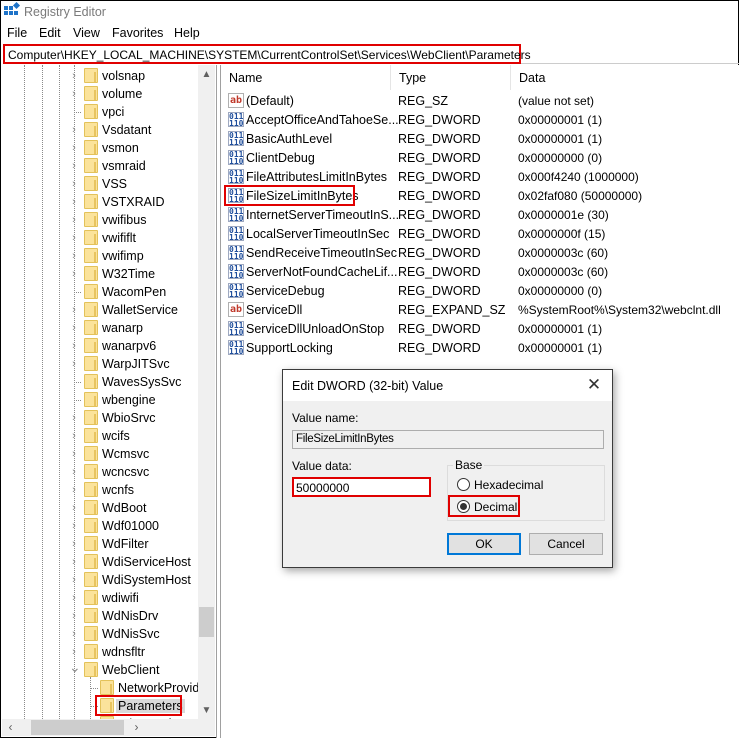  What do you see at coordinates (463, 484) in the screenshot?
I see `hexadecimal-radio` at bounding box center [463, 484].